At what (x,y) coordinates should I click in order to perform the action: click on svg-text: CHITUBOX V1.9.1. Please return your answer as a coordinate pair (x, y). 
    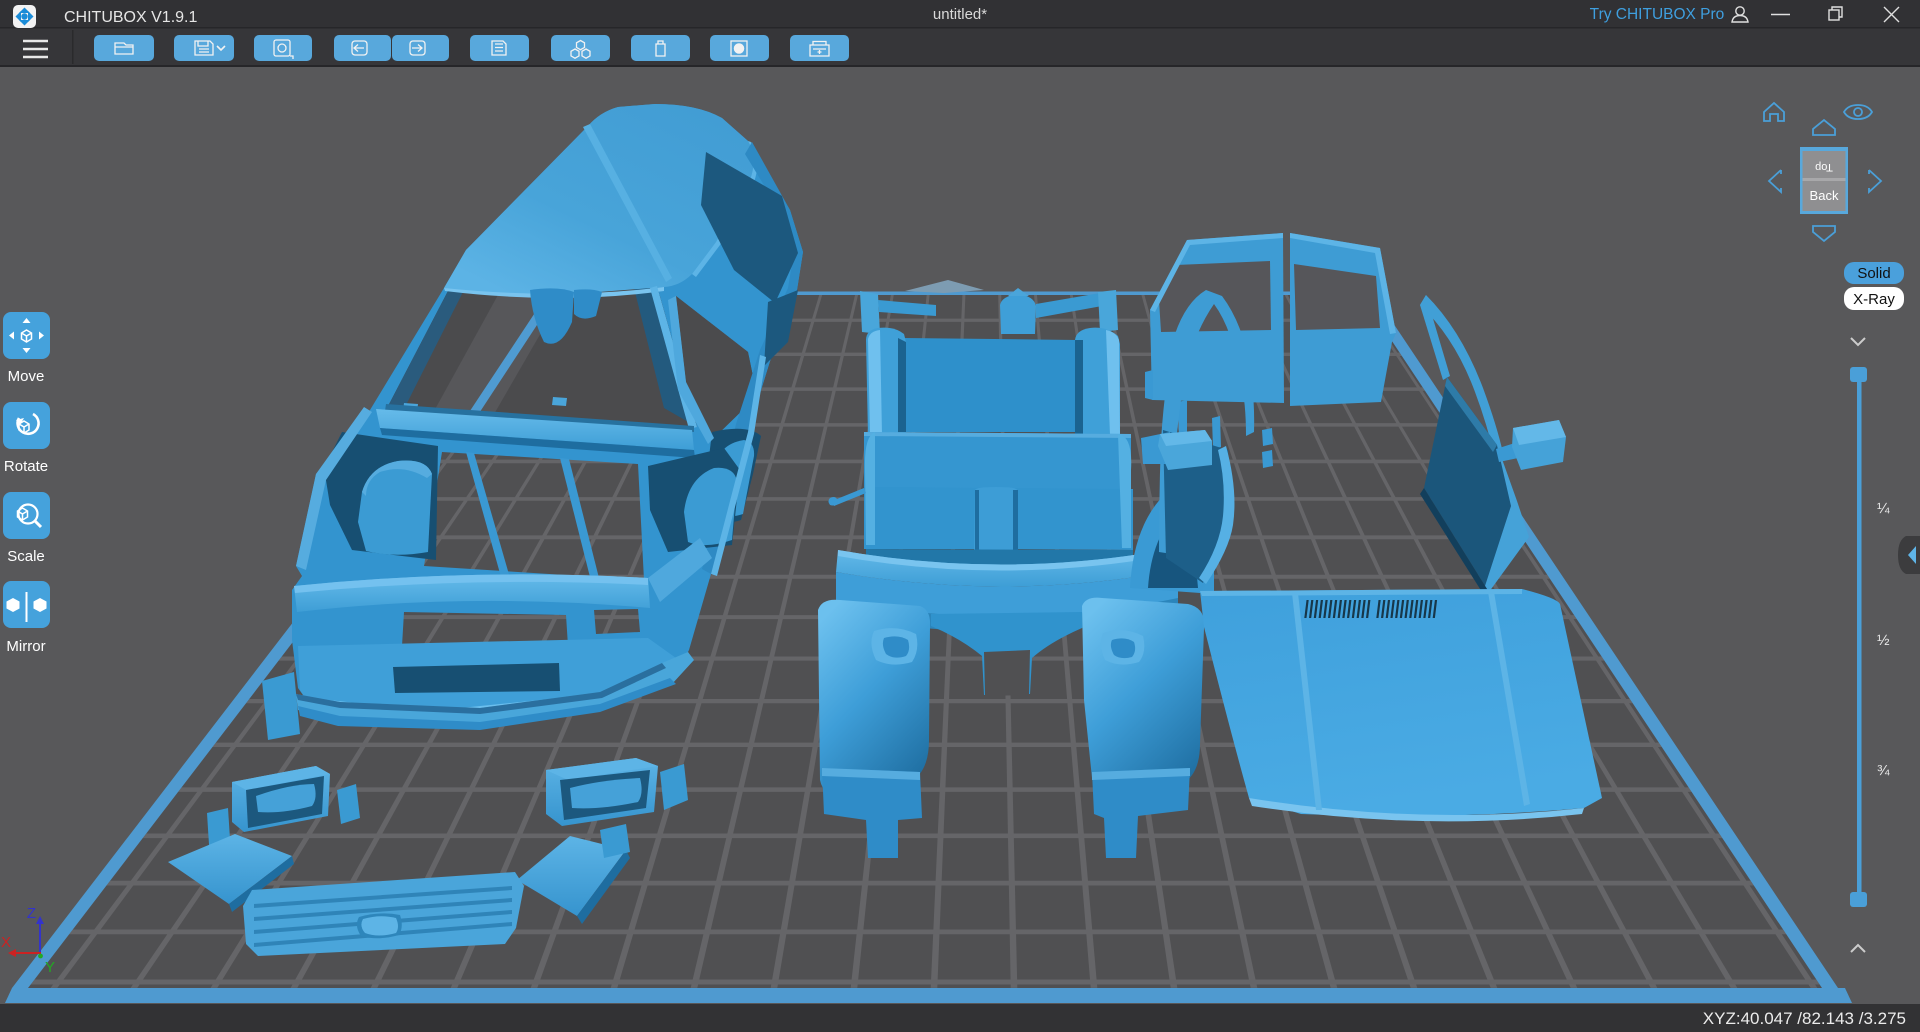
    Looking at the image, I should click on (130, 17).